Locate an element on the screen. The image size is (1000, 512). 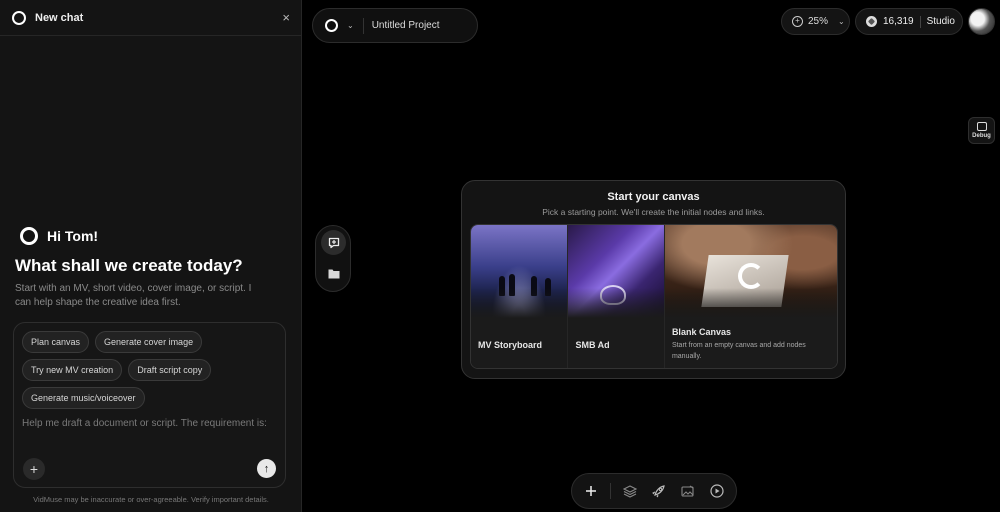
chip-generate-music-voiceover: Generate music/voiceover is located at coordinates (83, 398).